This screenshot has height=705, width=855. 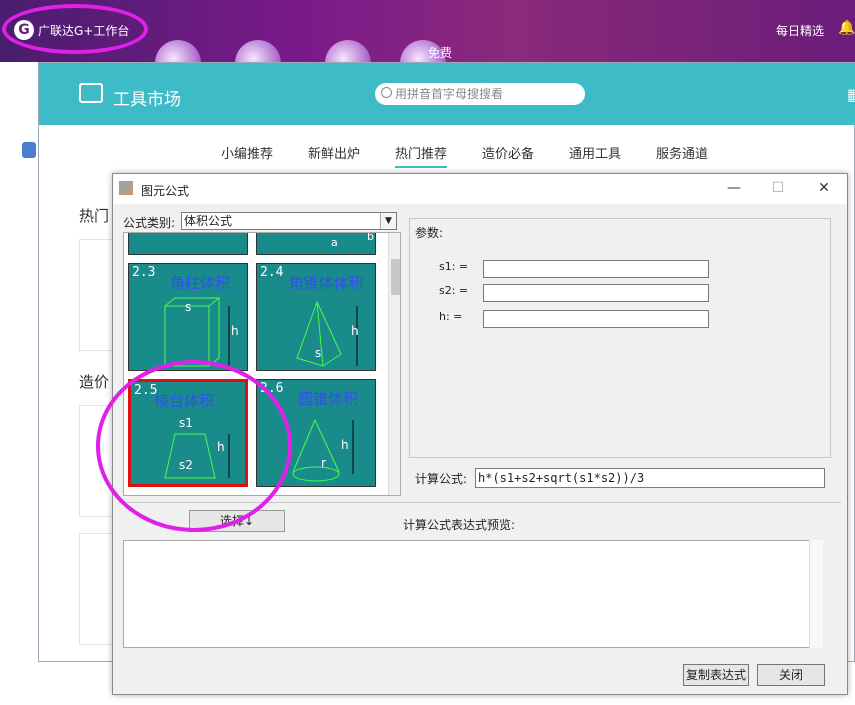 I want to click on category-select: 体积公式 ▼, so click(x=289, y=221).